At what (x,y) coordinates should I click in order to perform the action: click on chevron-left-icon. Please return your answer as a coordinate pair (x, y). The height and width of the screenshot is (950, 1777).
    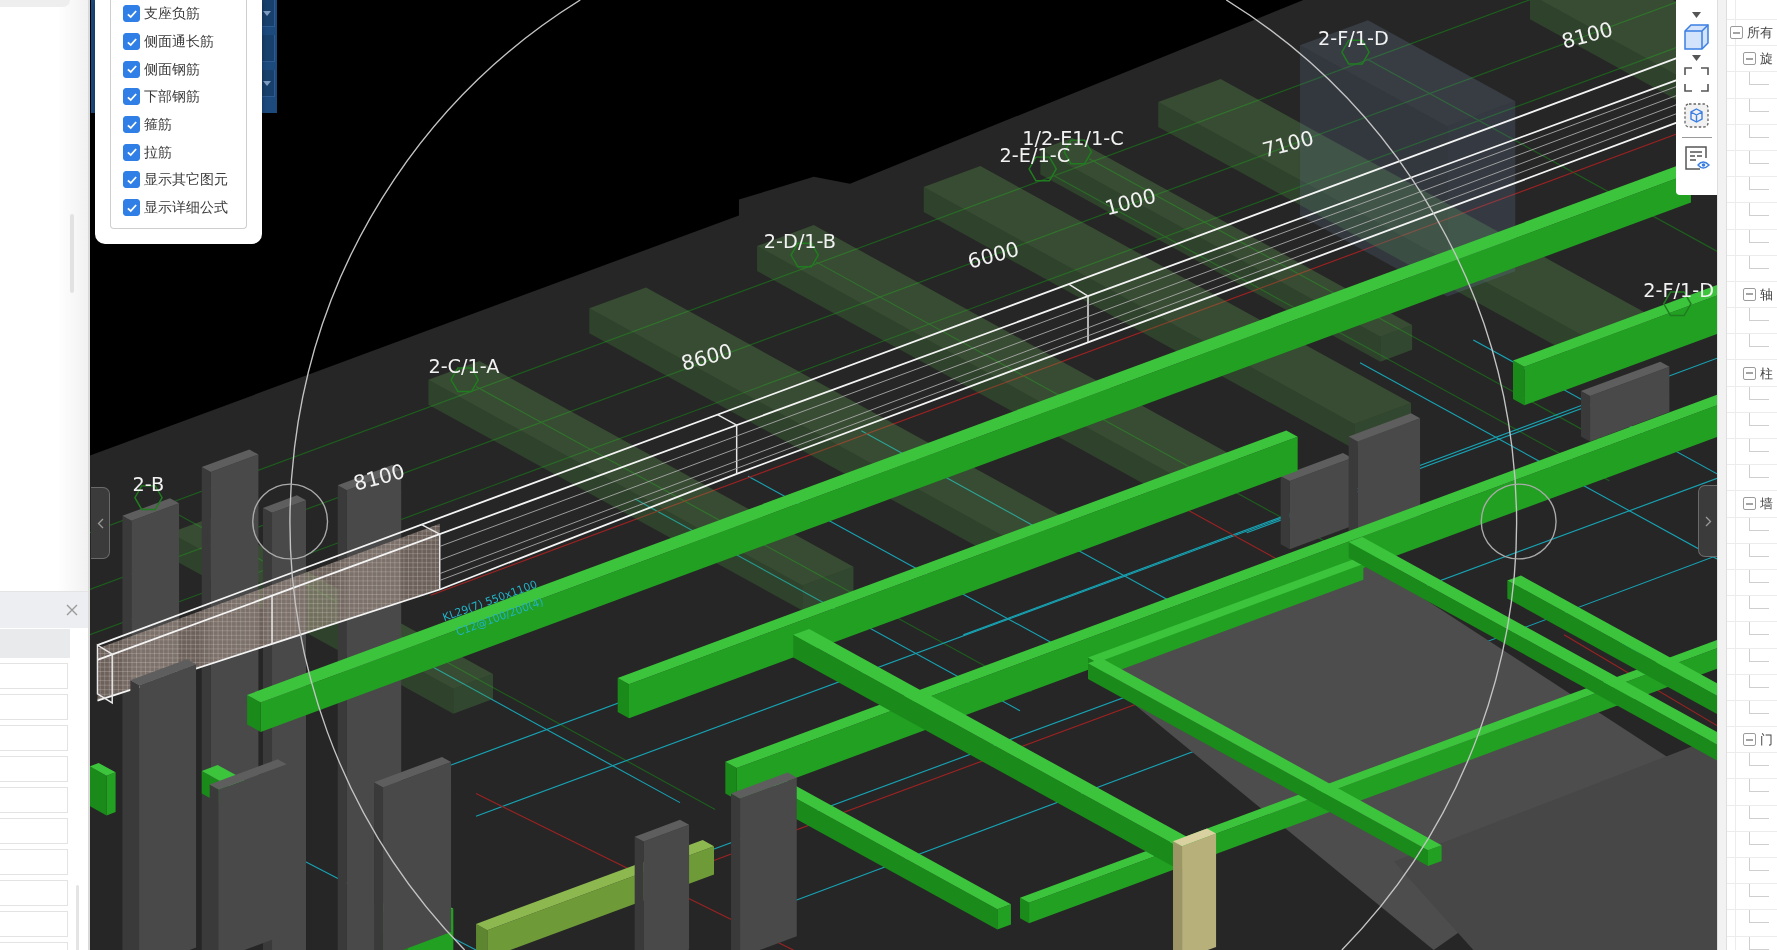
    Looking at the image, I should click on (100, 523).